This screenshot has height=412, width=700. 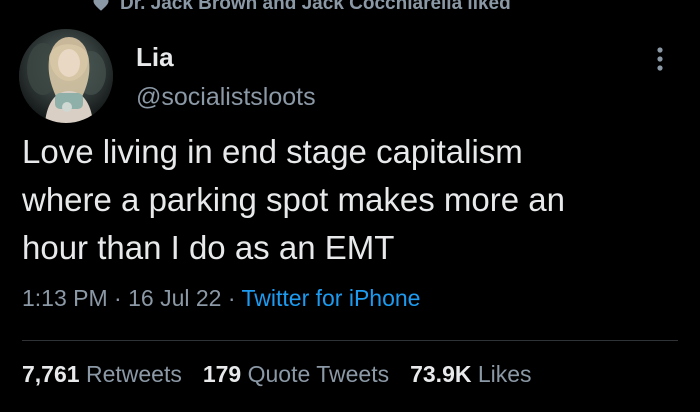 I want to click on retweets-stat: 7,761 Retweets, so click(x=102, y=374).